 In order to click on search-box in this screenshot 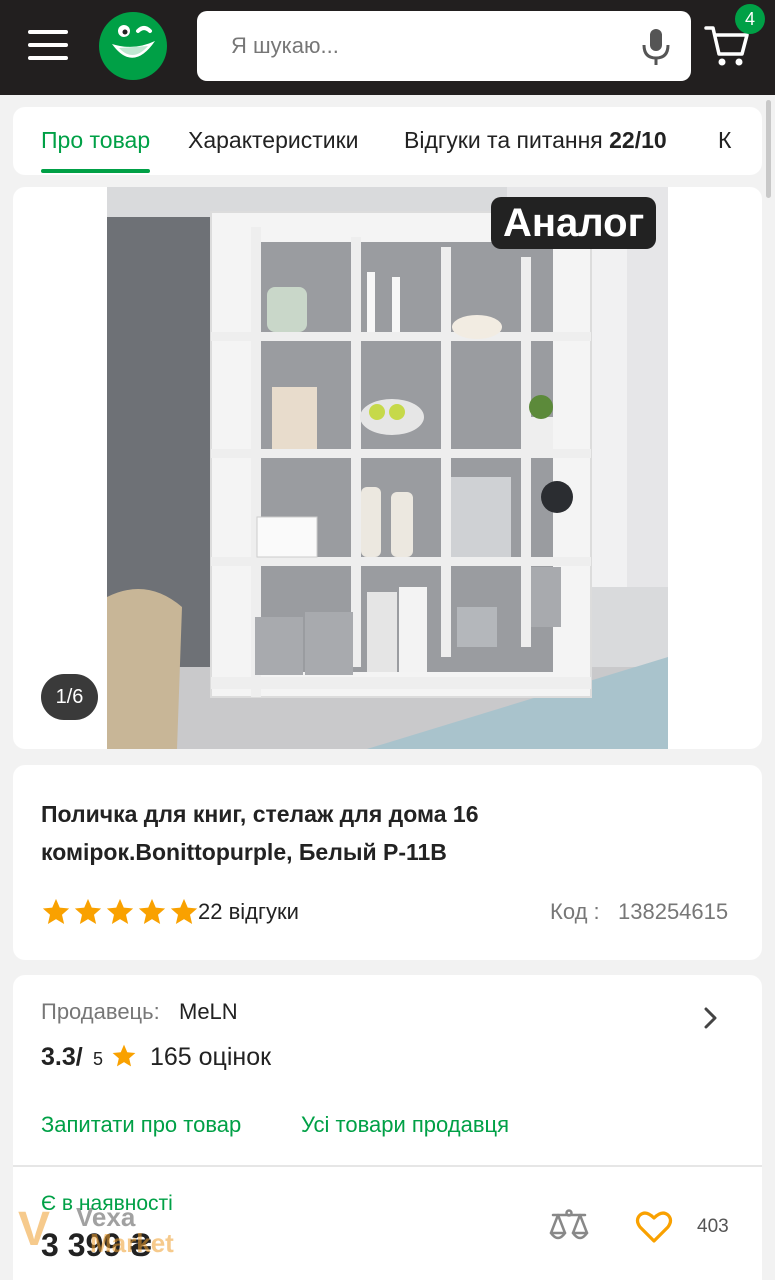, I will do `click(444, 46)`.